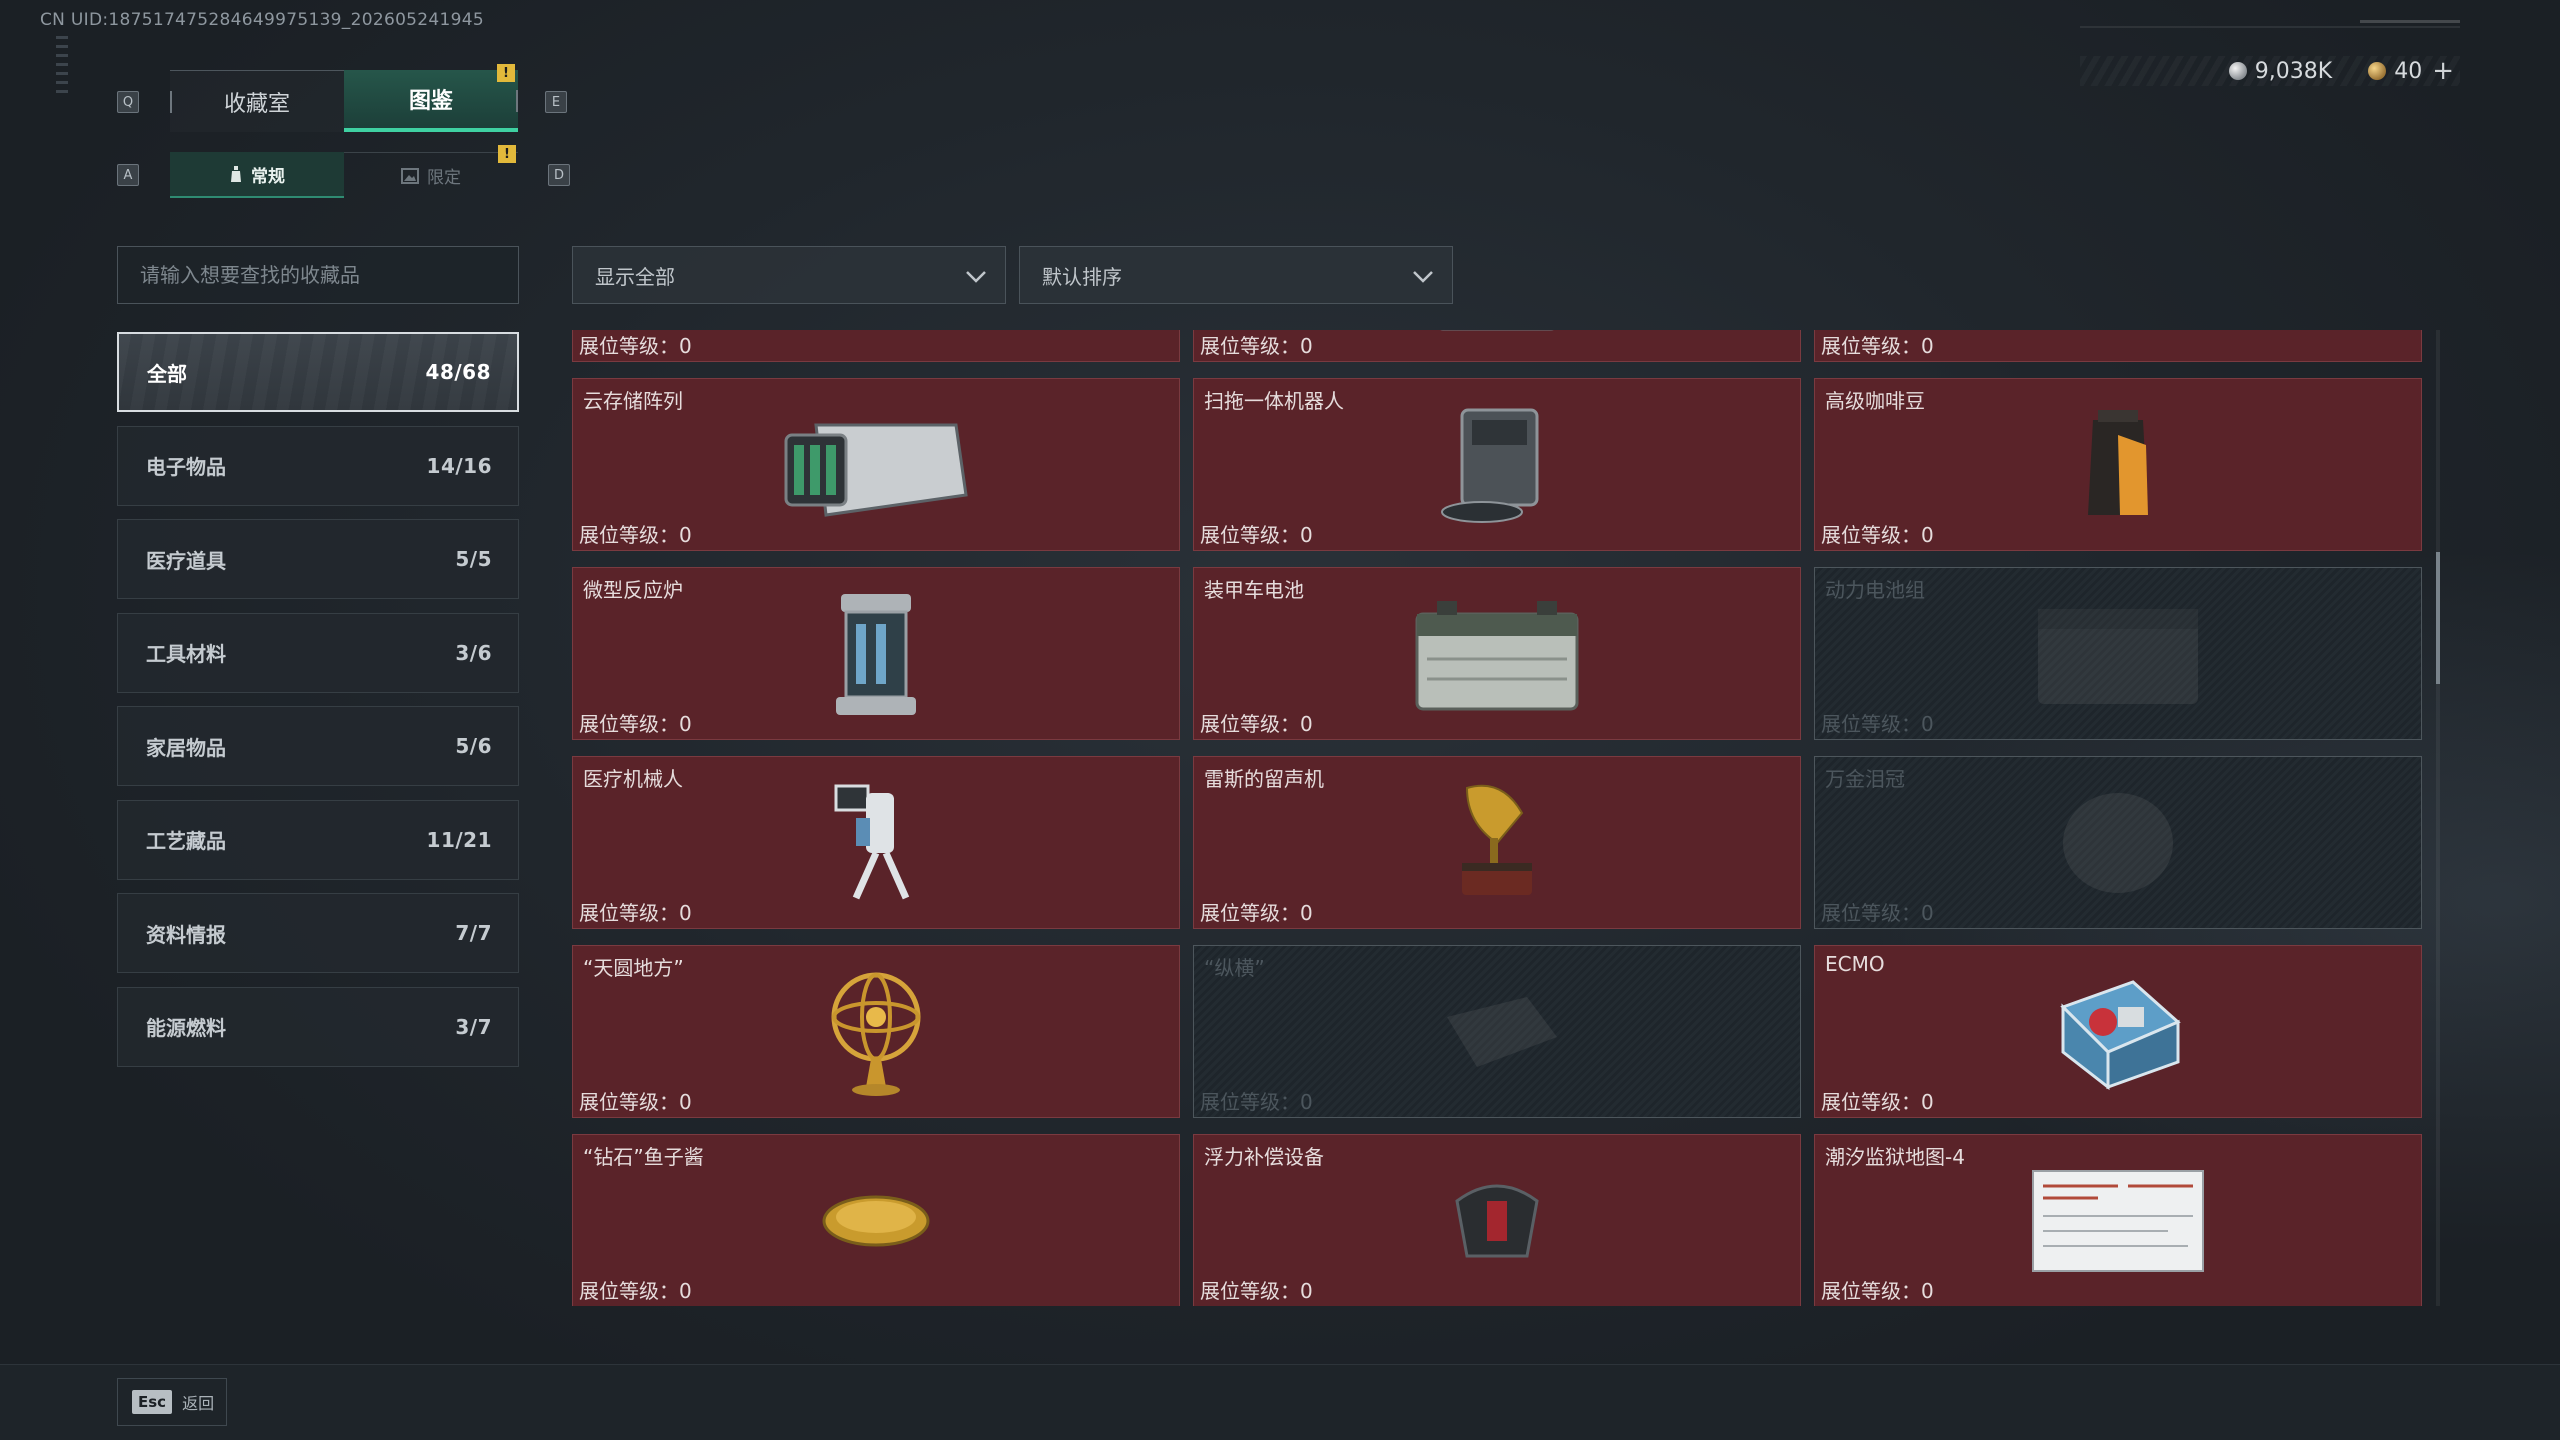  I want to click on item-card: 雷斯的留声机 展位等级：0, so click(1497, 842).